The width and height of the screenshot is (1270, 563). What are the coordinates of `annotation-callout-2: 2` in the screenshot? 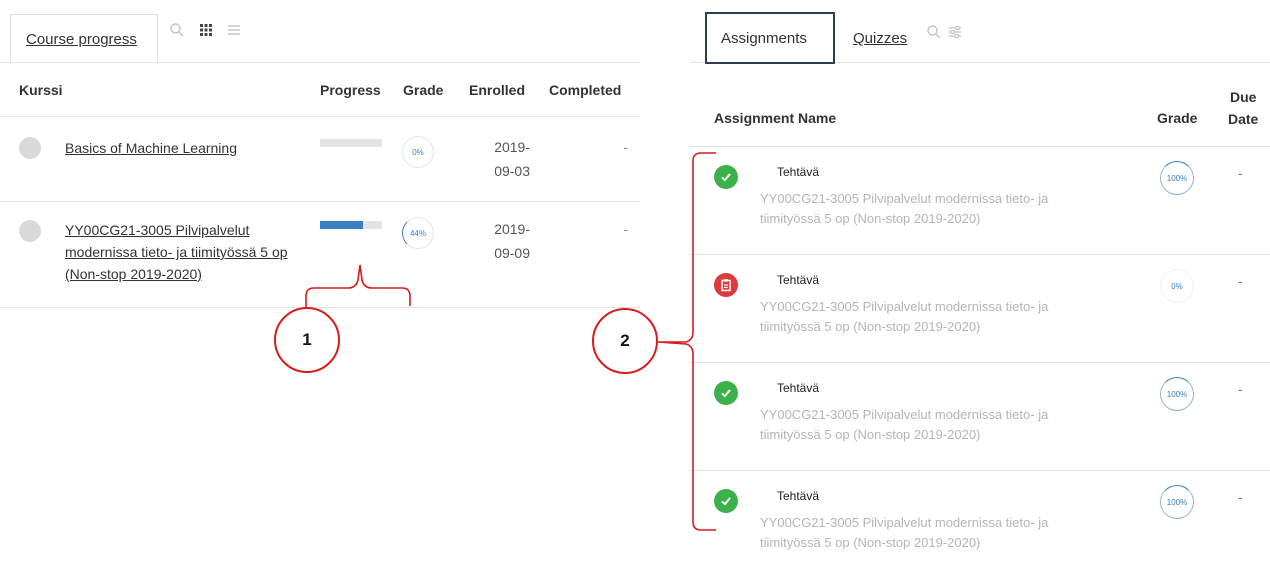 It's located at (625, 341).